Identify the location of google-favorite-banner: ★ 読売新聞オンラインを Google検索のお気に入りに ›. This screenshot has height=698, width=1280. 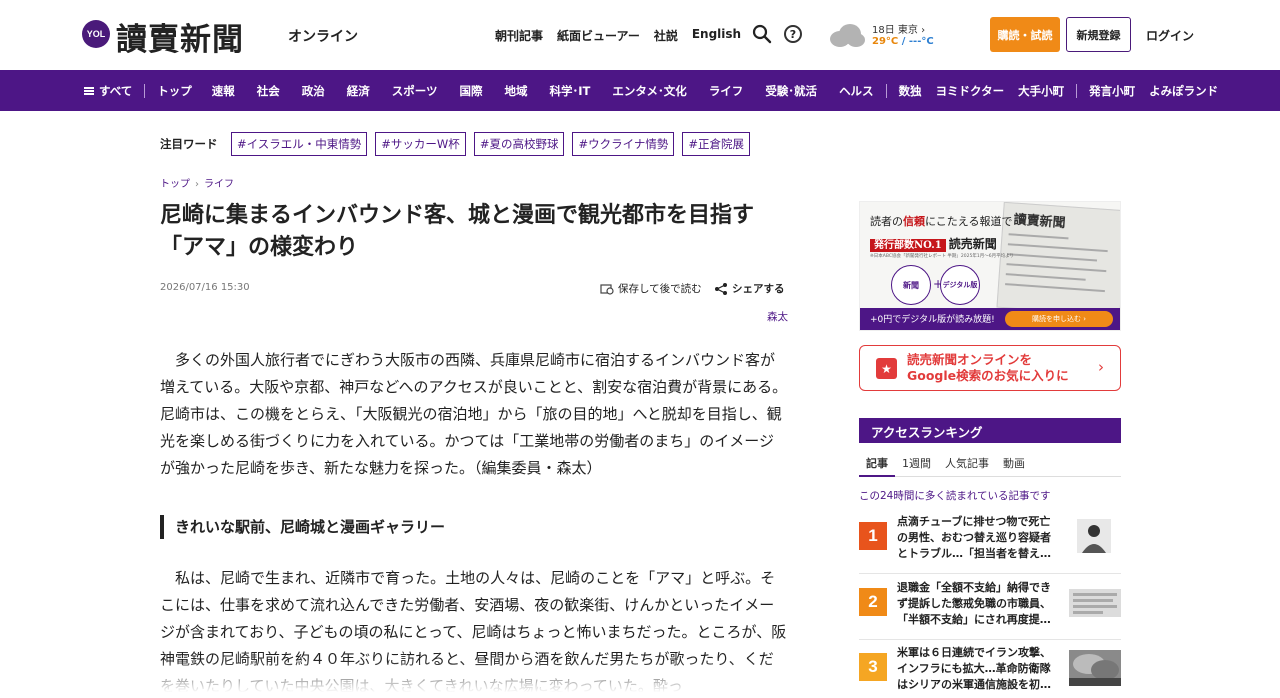
(990, 368).